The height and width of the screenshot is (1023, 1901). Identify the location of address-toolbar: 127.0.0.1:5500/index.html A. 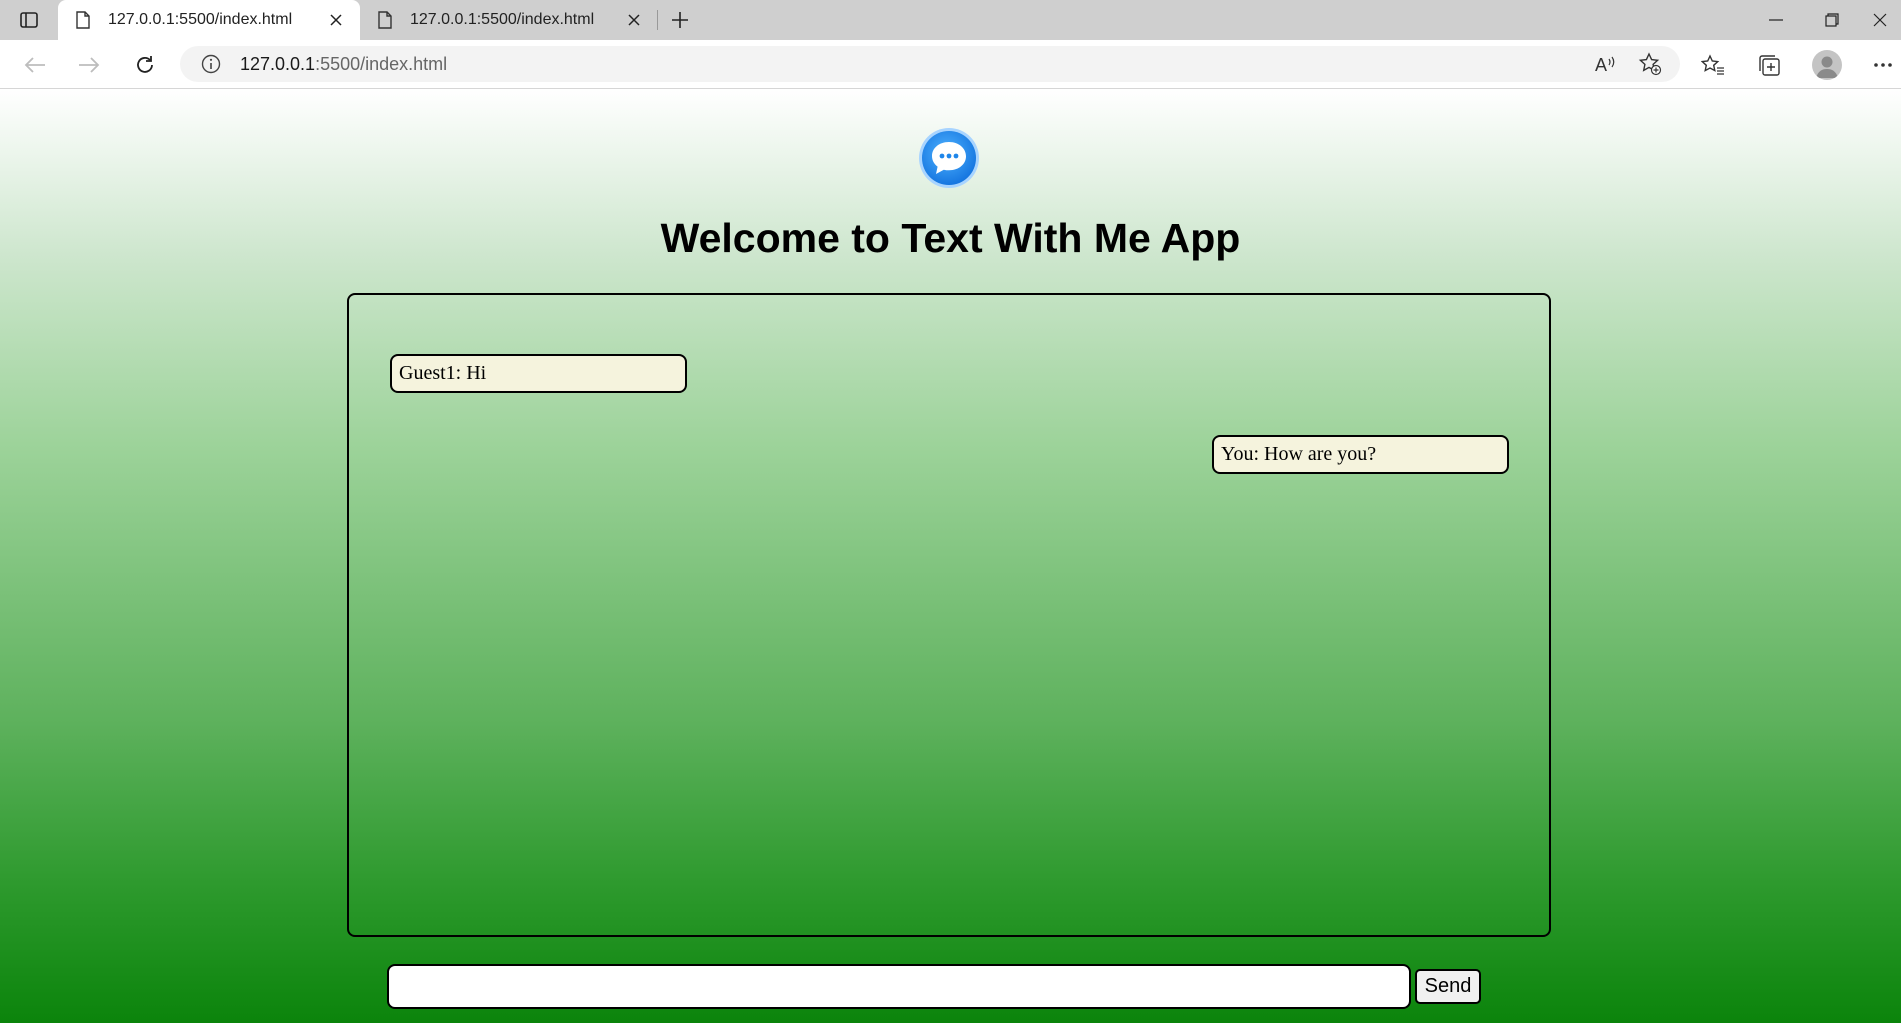
(950, 64).